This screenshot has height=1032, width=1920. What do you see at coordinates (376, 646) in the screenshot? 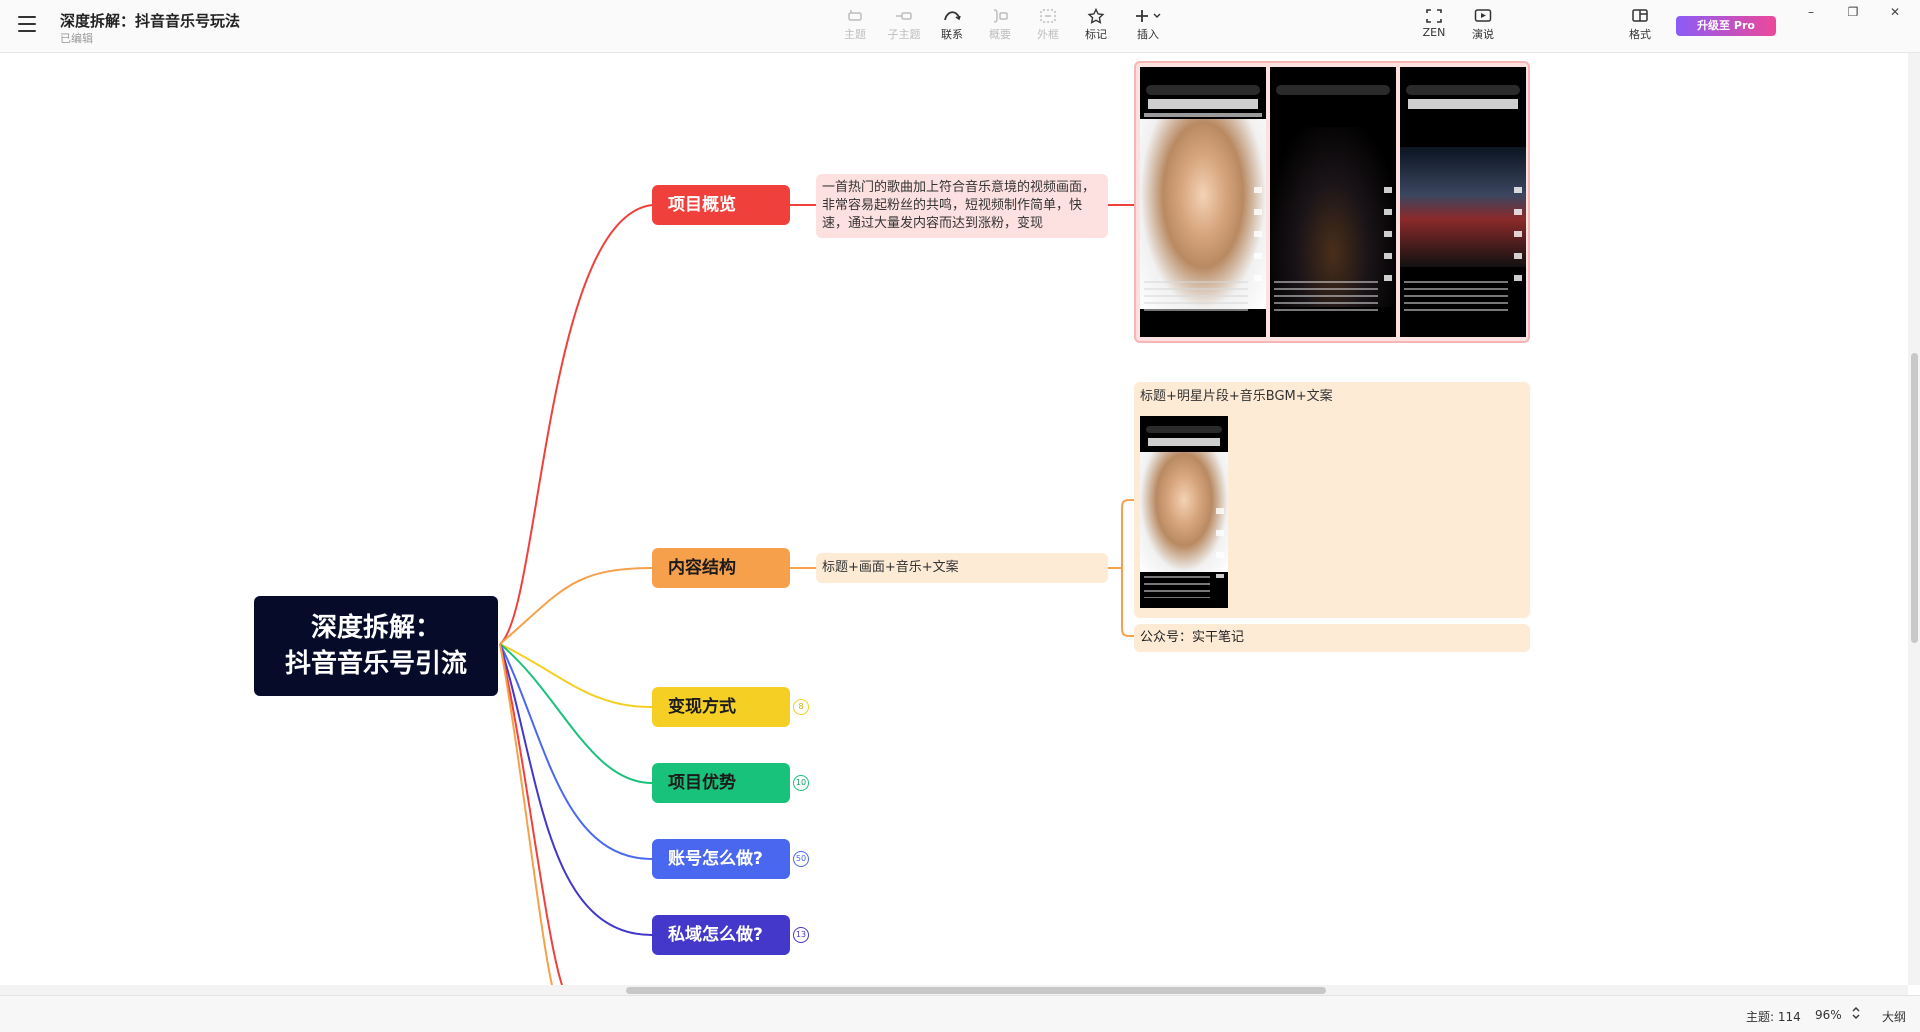
I see `central-topic: 深度拆解： 抖音音乐号引流` at bounding box center [376, 646].